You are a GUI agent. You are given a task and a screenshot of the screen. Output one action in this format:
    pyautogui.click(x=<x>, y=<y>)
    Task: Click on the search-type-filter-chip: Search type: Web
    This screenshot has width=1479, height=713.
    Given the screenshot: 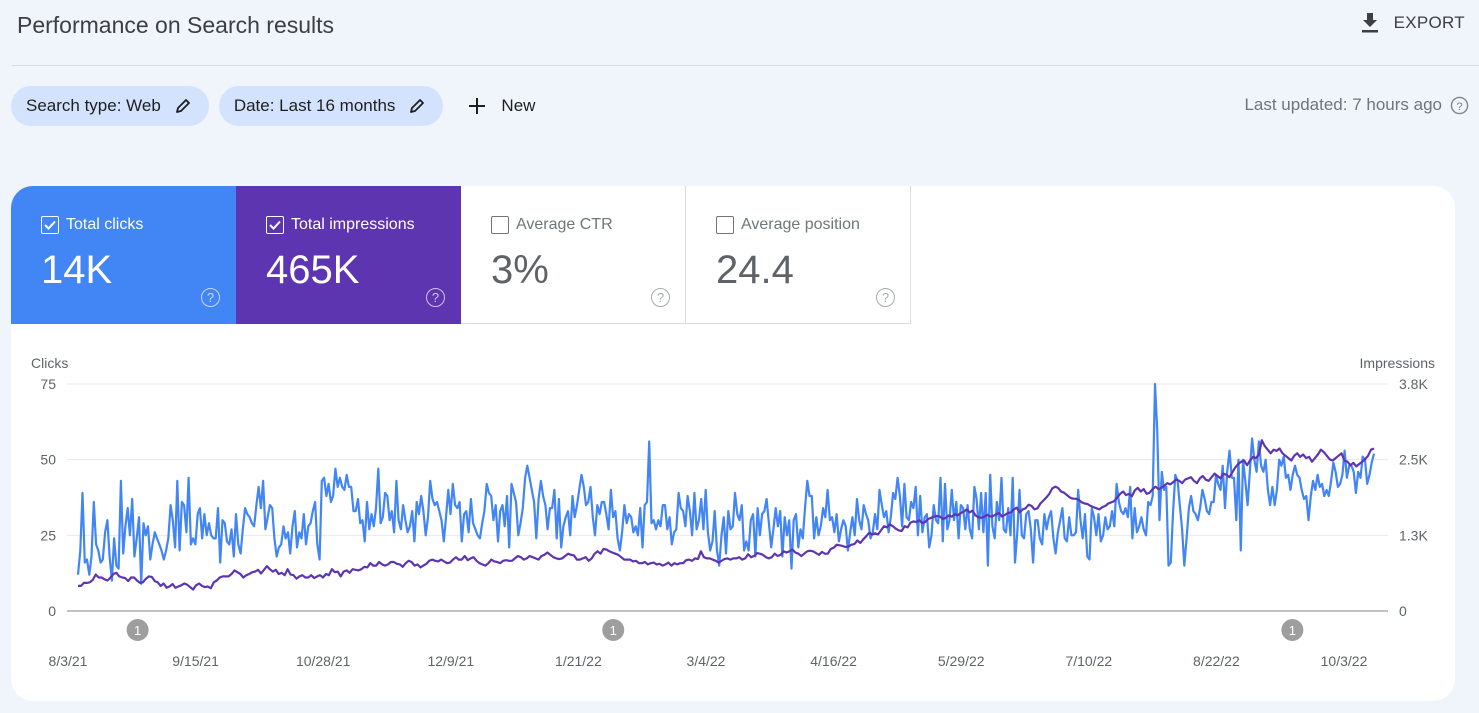 What is the action you would take?
    pyautogui.click(x=110, y=106)
    